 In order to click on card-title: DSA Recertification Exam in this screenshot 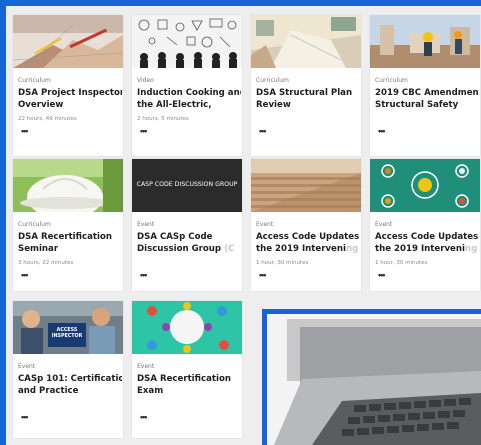, I will do `click(189, 385)`.